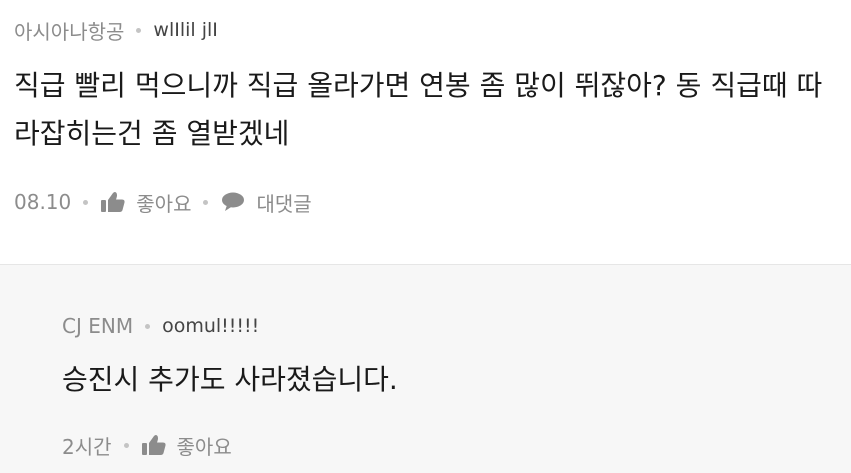 The height and width of the screenshot is (473, 851). What do you see at coordinates (98, 326) in the screenshot?
I see `reply-company: CJ ENM` at bounding box center [98, 326].